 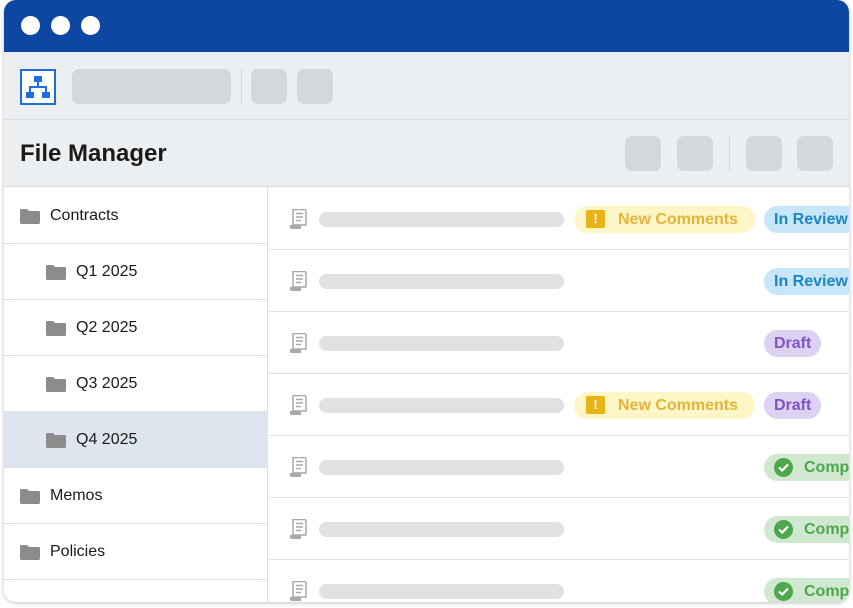 What do you see at coordinates (426, 26) in the screenshot?
I see `title-bar` at bounding box center [426, 26].